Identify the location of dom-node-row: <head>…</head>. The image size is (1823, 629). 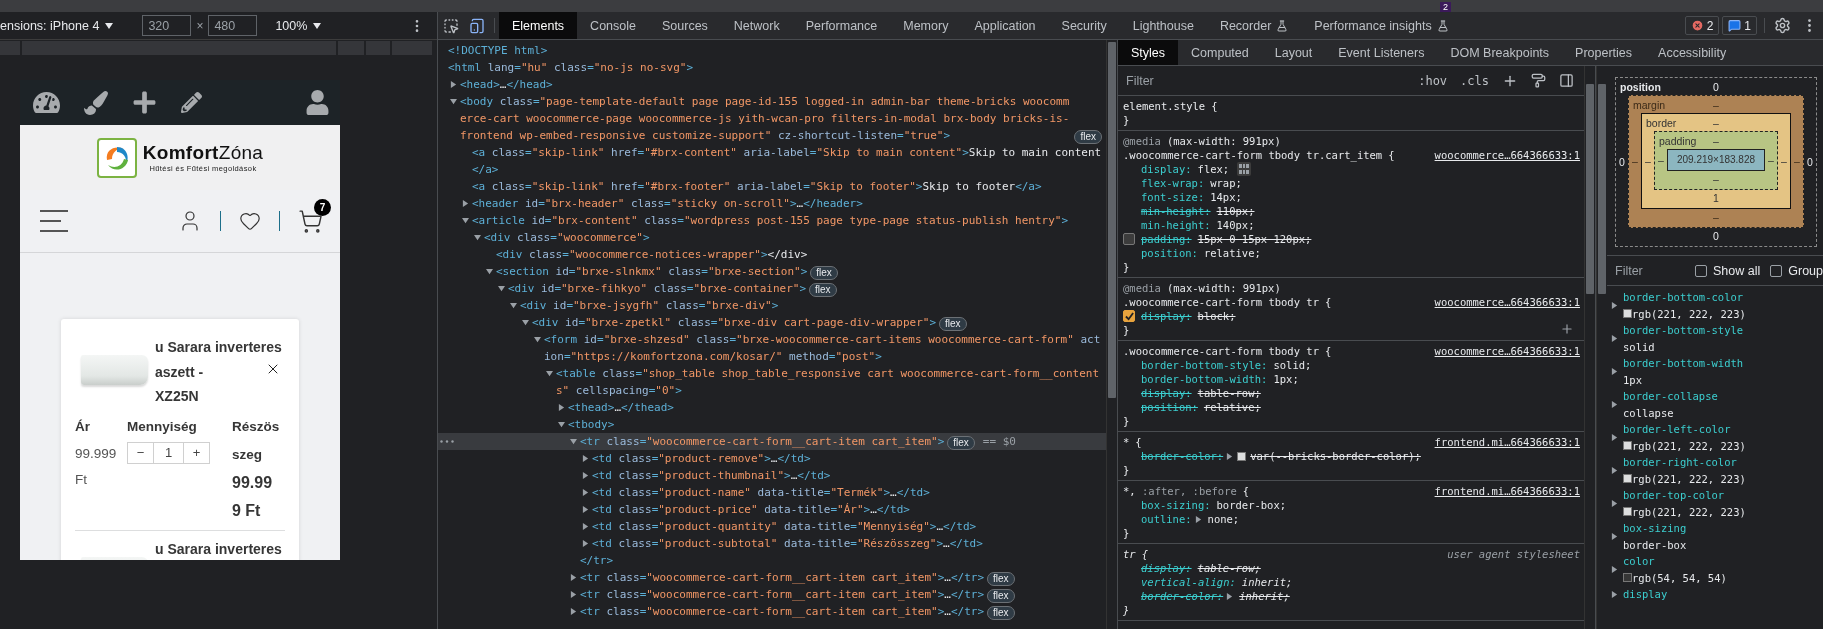
(772, 84).